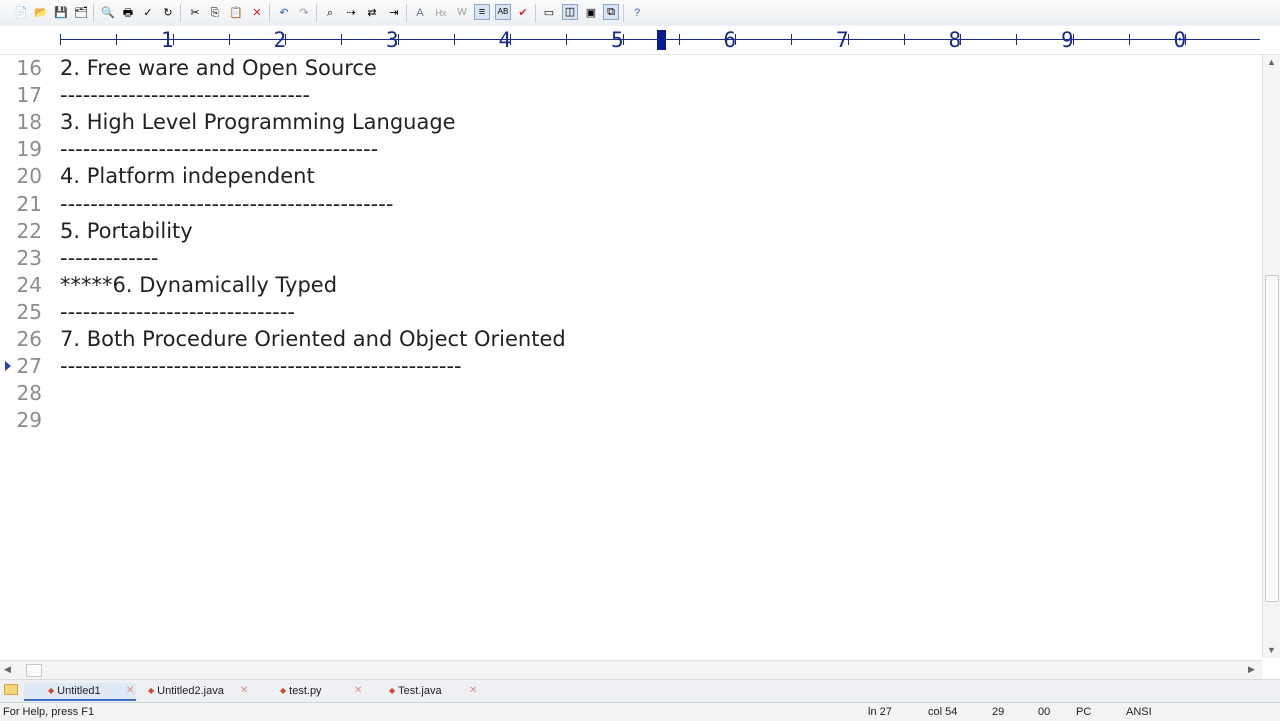  Describe the element at coordinates (1271, 650) in the screenshot. I see `scroll-down-icon: ▼` at that location.